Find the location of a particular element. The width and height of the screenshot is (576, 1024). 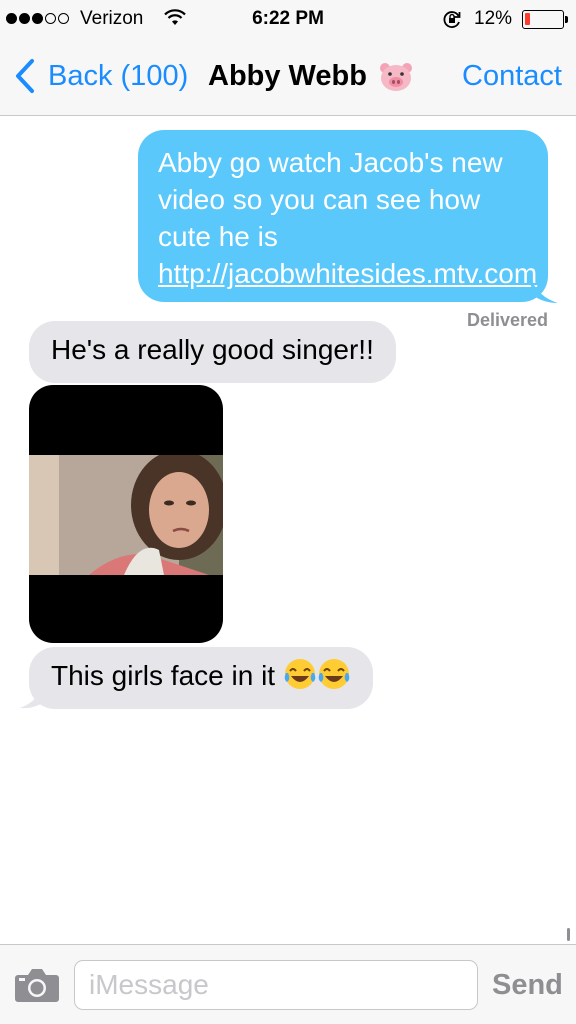

incoming-message-text: This girls face in it is located at coordinates (167, 675).